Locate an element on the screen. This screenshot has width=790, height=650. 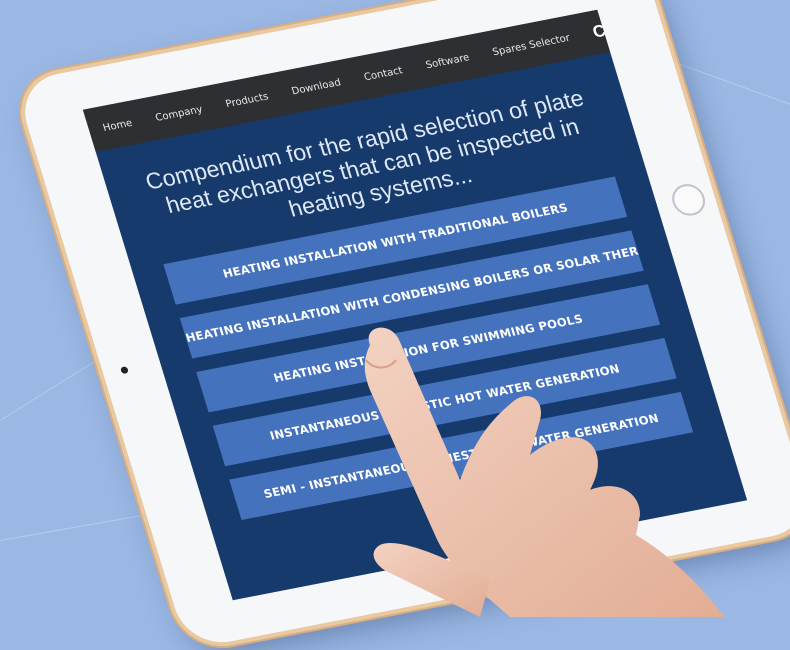
brand-logo: CIPRIANI is located at coordinates (631, 26).